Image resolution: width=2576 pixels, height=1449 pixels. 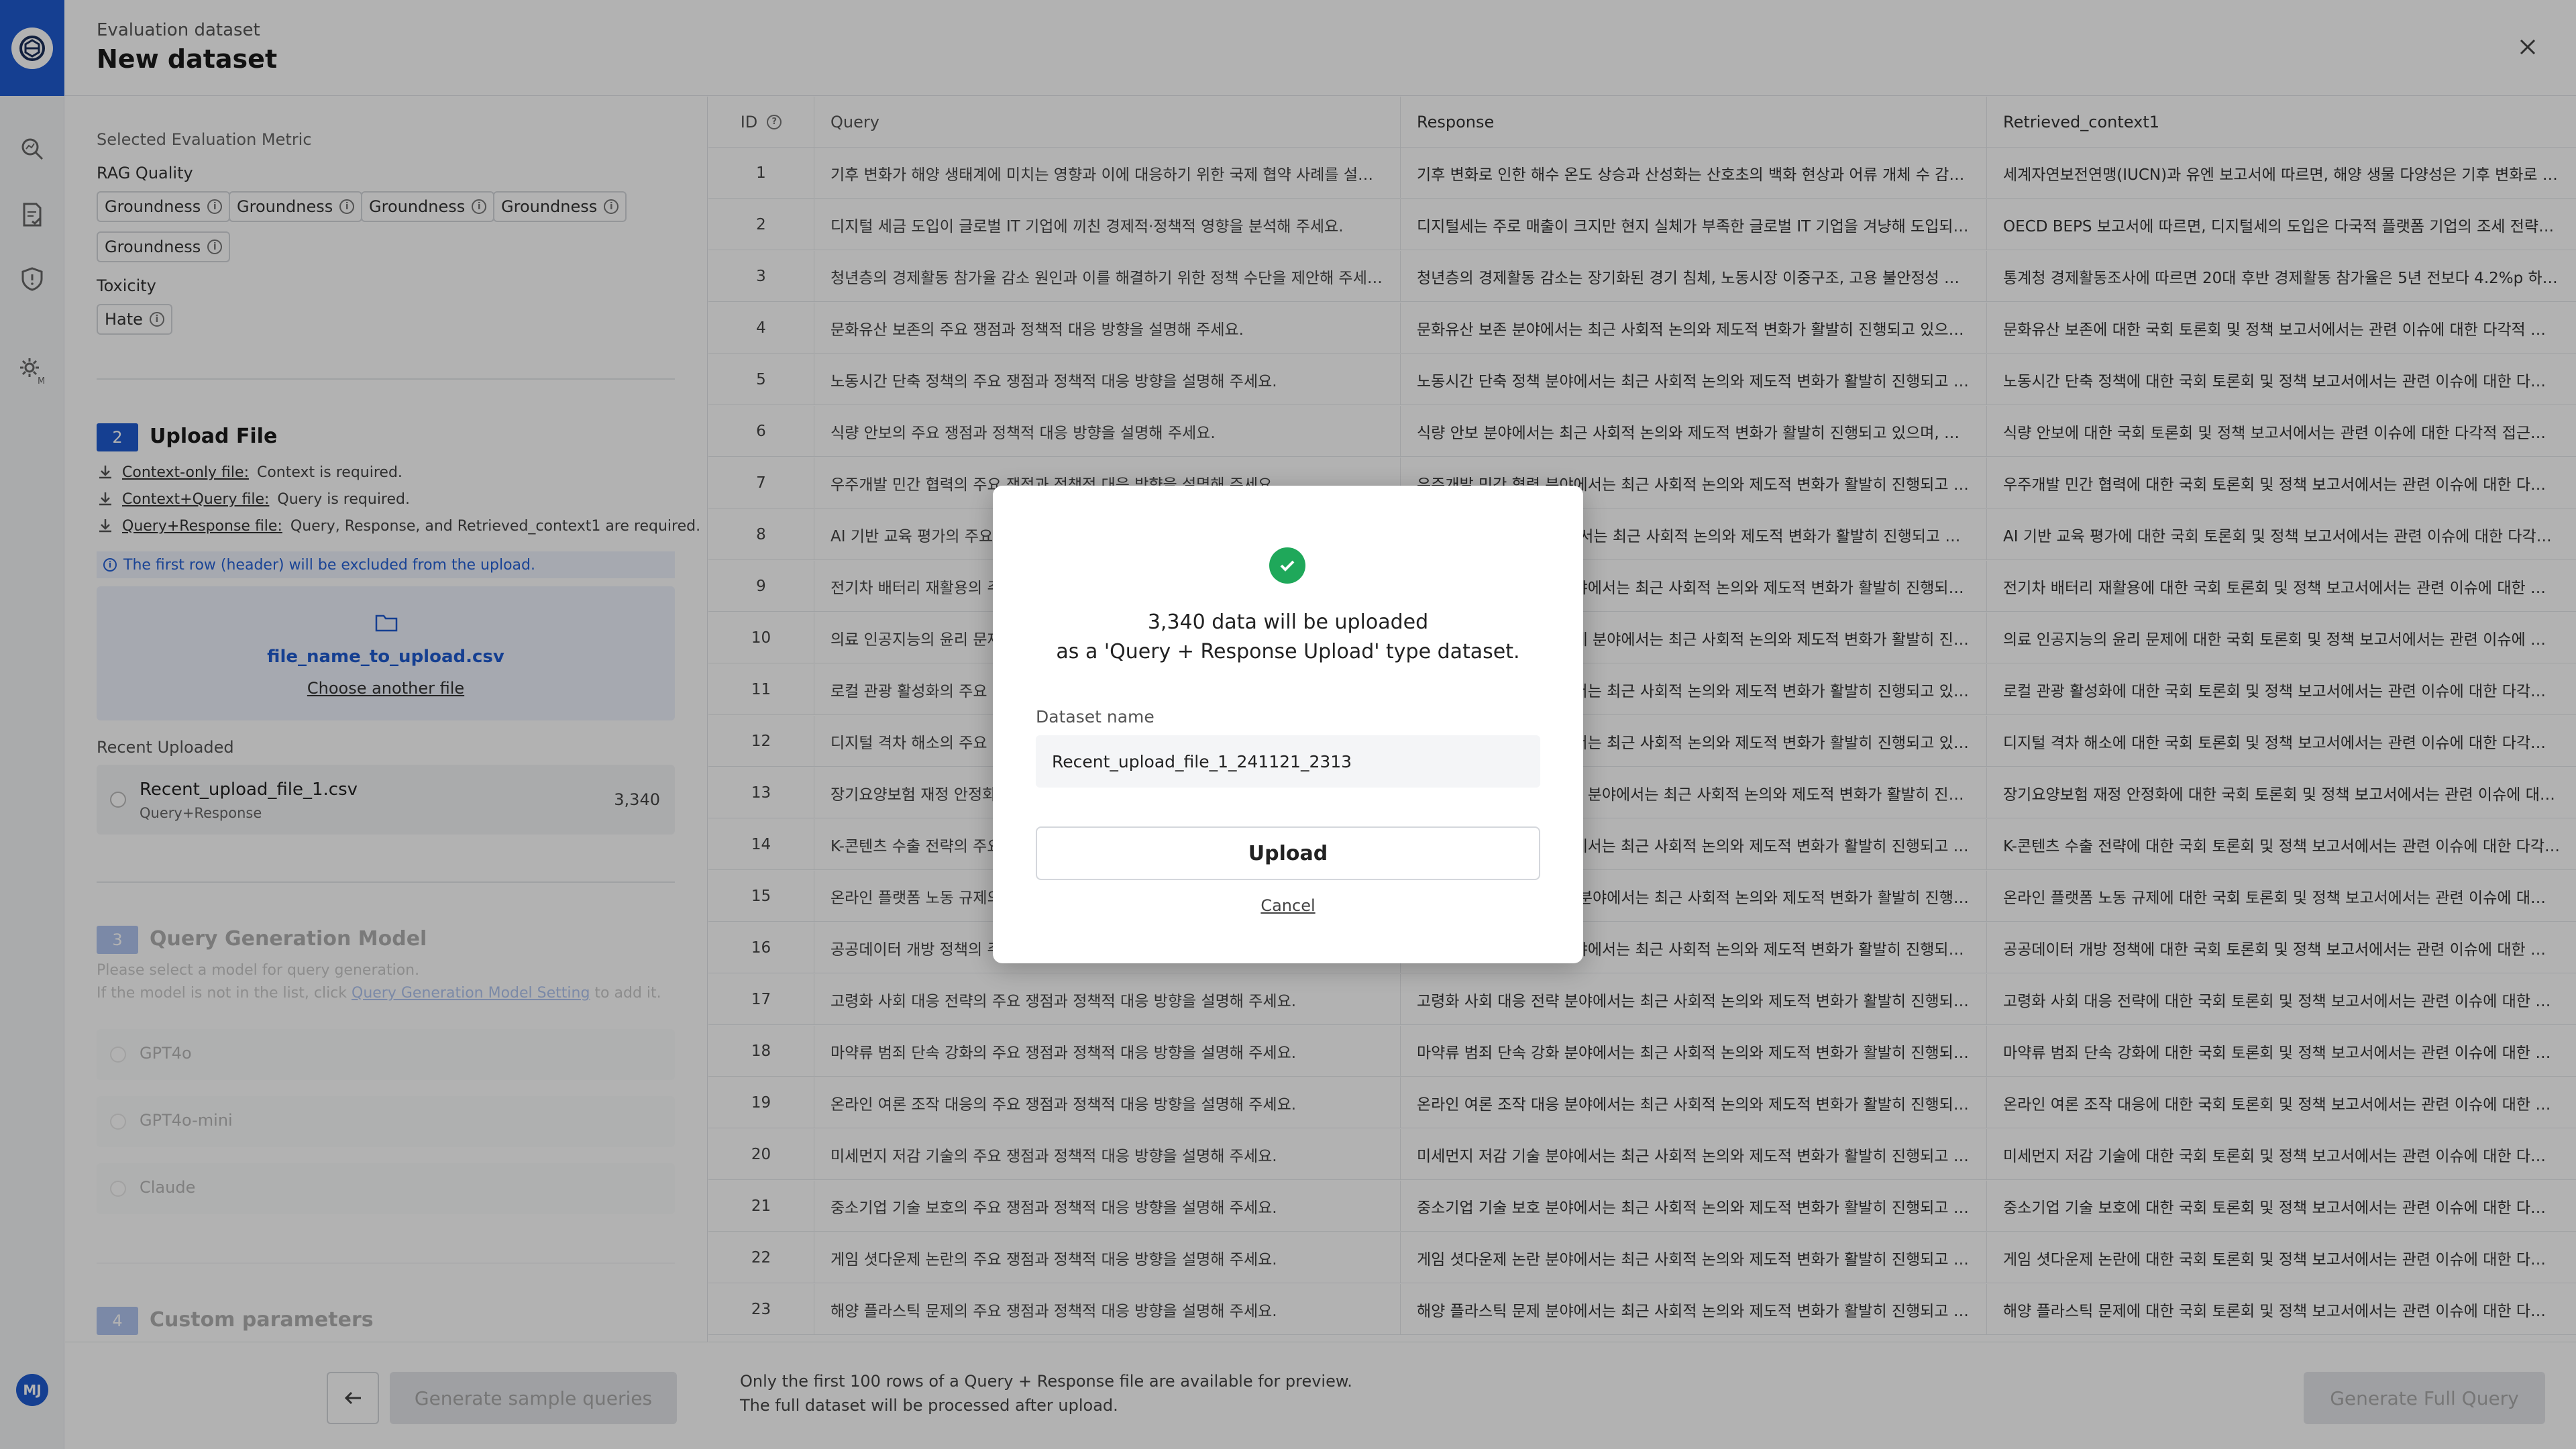 I want to click on upload-button: Upload, so click(x=1288, y=853).